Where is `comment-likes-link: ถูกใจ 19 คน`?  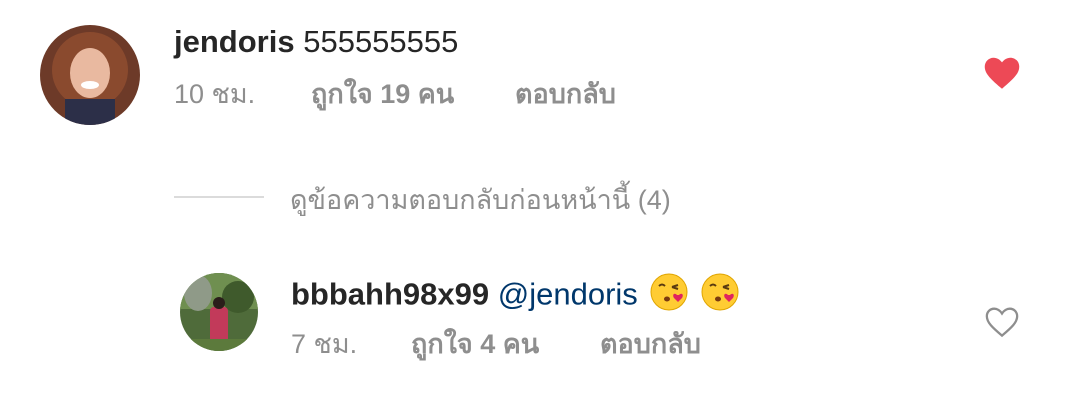
comment-likes-link: ถูกใจ 19 คน is located at coordinates (382, 94).